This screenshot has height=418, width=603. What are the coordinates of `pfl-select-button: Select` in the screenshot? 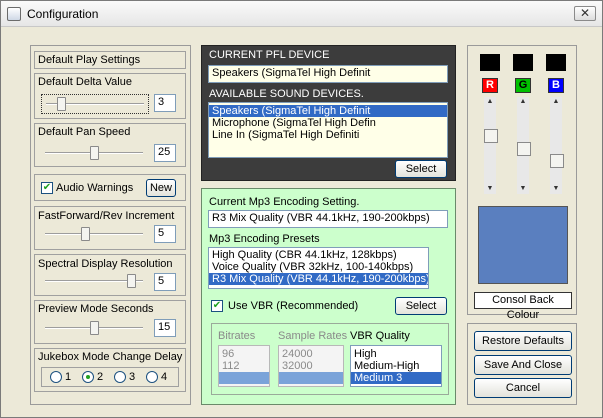 It's located at (421, 169).